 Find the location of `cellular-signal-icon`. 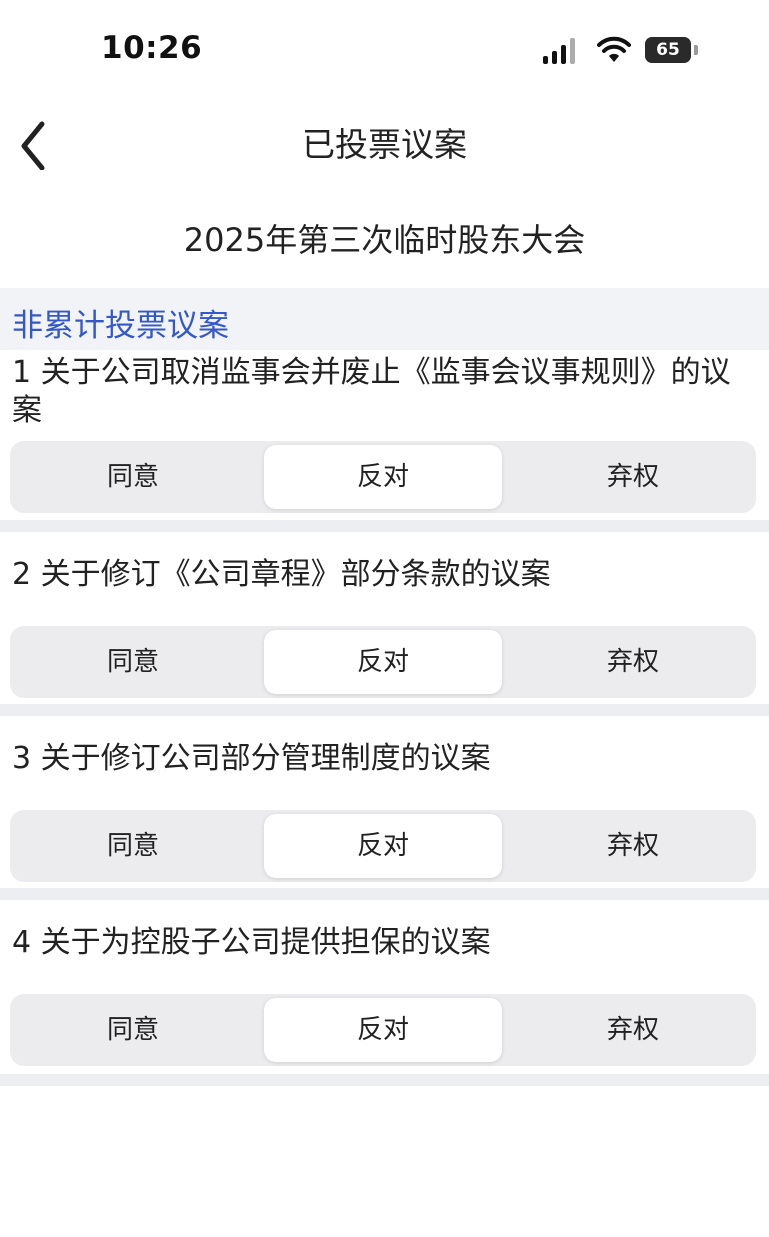

cellular-signal-icon is located at coordinates (563, 51).